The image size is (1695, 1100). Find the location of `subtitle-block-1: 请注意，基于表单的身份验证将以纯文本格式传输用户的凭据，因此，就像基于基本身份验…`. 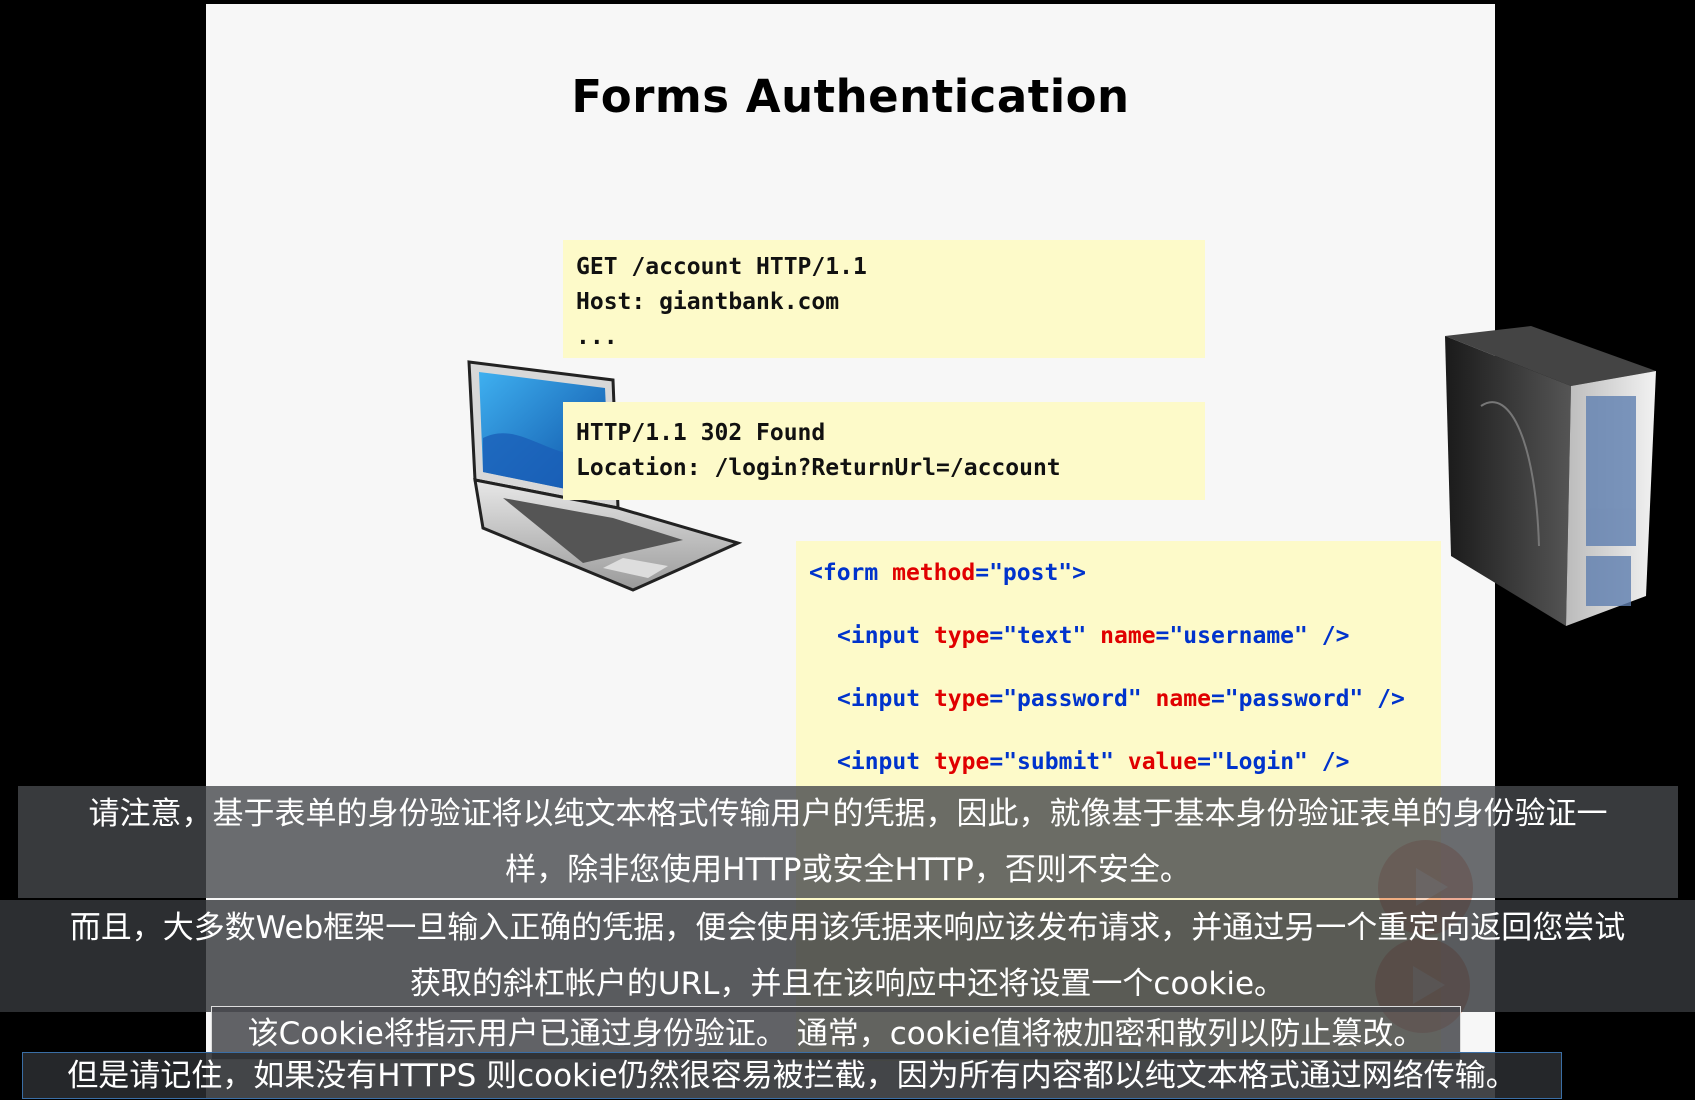

subtitle-block-1: 请注意，基于表单的身份验证将以纯文本格式传输用户的凭据，因此，就像基于基本身份验… is located at coordinates (848, 842).